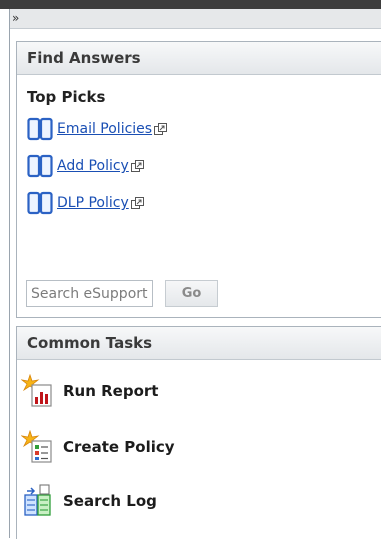 This screenshot has width=381, height=539. What do you see at coordinates (110, 391) in the screenshot?
I see `task-label: Run Report` at bounding box center [110, 391].